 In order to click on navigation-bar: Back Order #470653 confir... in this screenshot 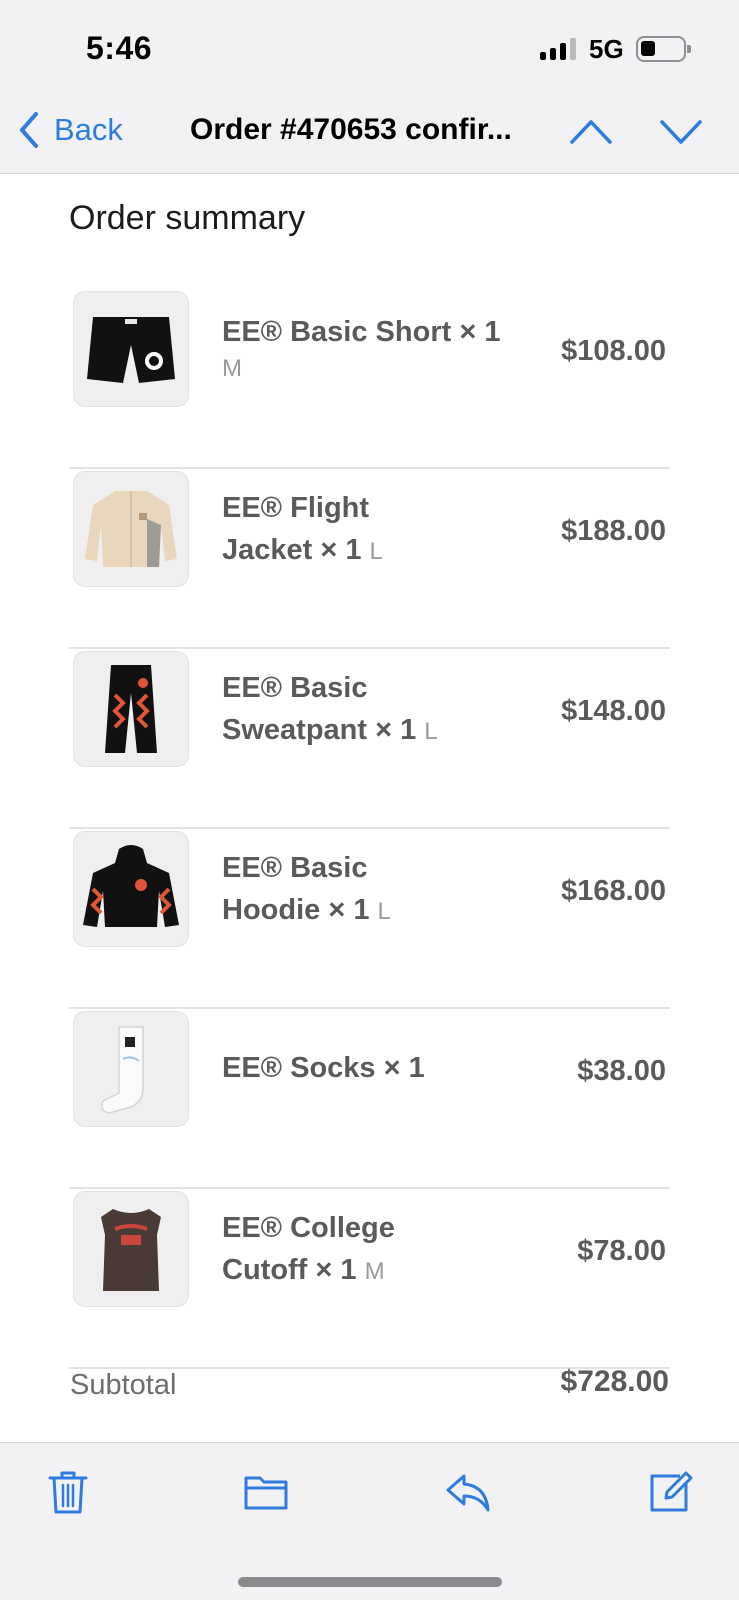, I will do `click(369, 136)`.